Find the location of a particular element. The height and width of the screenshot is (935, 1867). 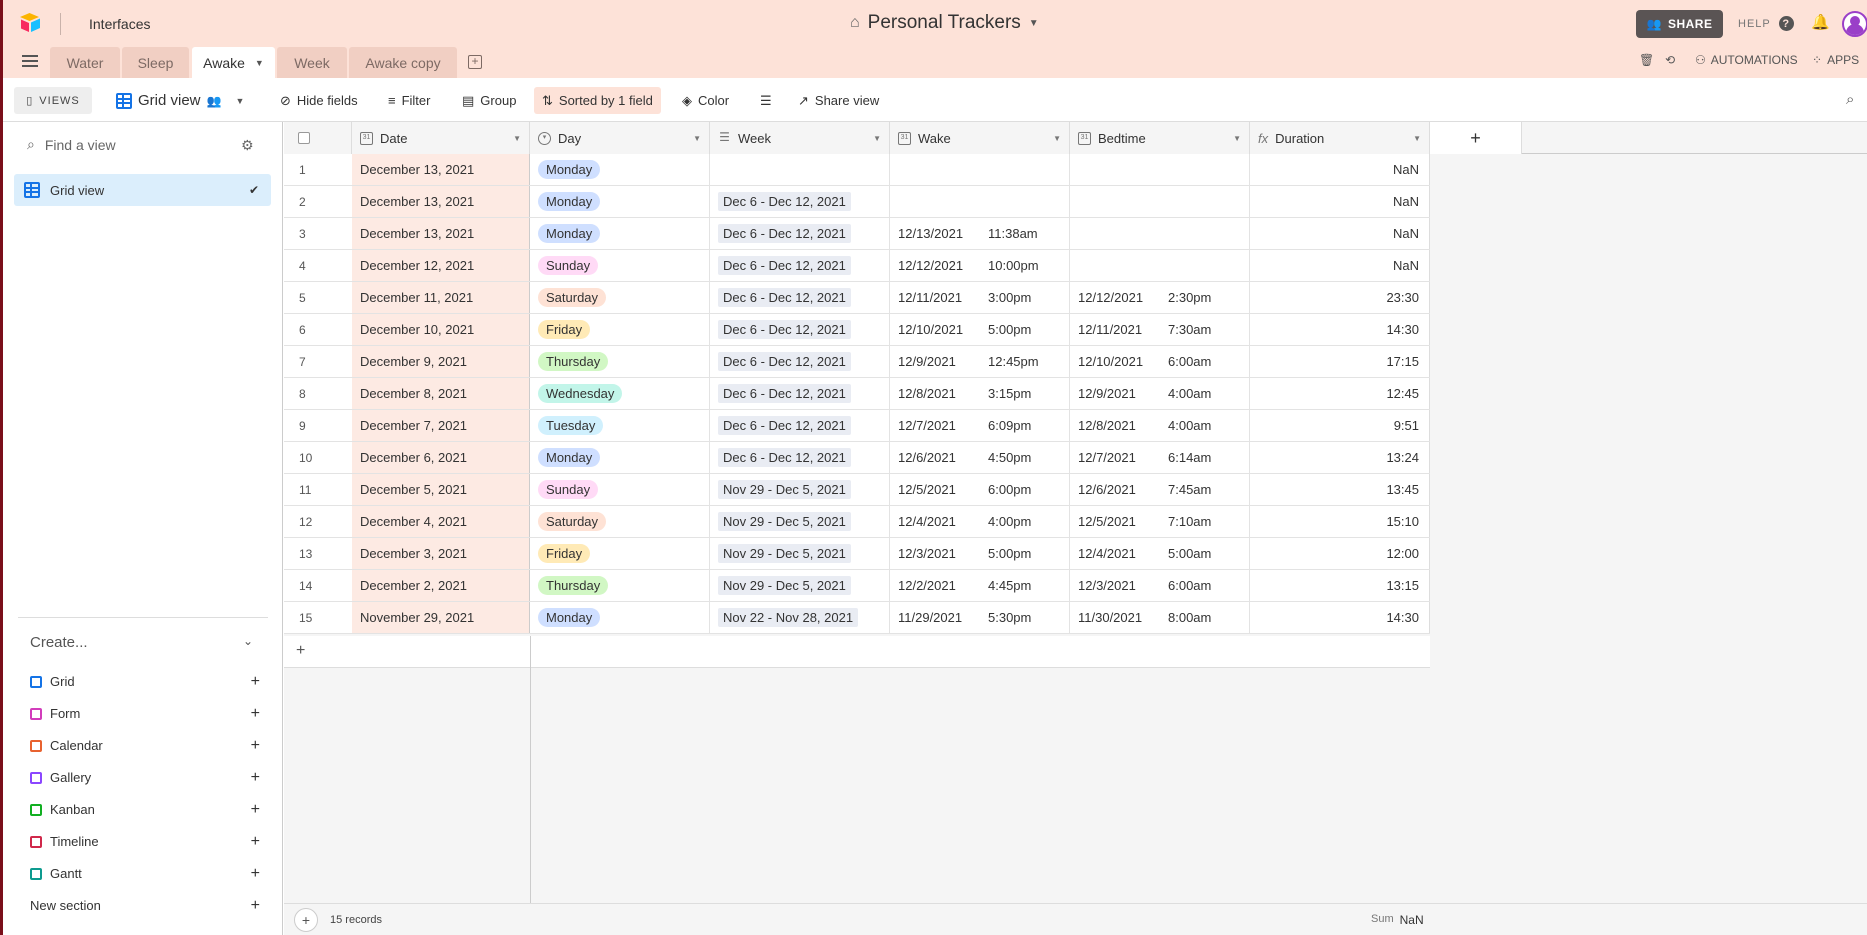

create-calendar: Calendar + is located at coordinates (145, 746).